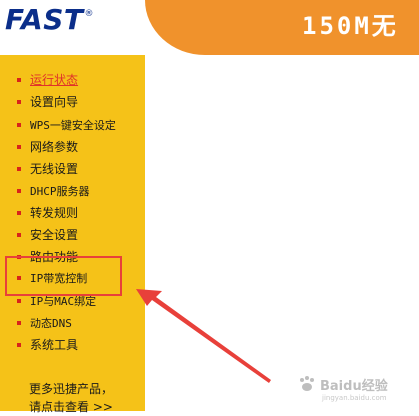 The width and height of the screenshot is (419, 416). Describe the element at coordinates (307, 384) in the screenshot. I see `paw-icon` at that location.